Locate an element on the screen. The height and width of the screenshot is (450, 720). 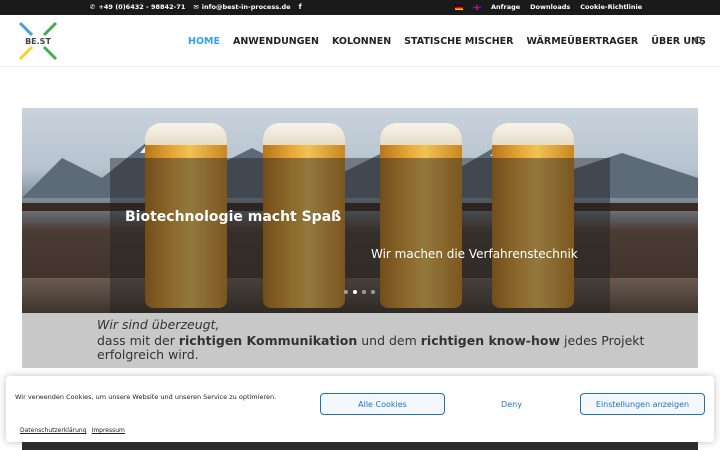
deny-cookies-button: Deny is located at coordinates (511, 404).